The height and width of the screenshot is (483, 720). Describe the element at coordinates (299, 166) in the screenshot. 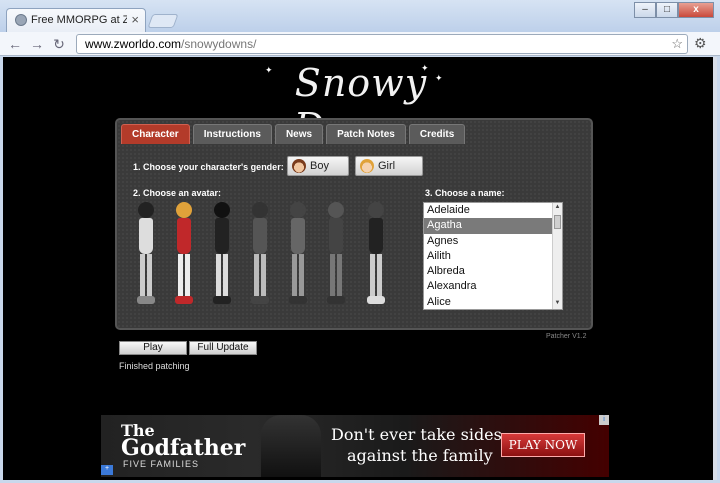

I see `boy-face-icon` at that location.